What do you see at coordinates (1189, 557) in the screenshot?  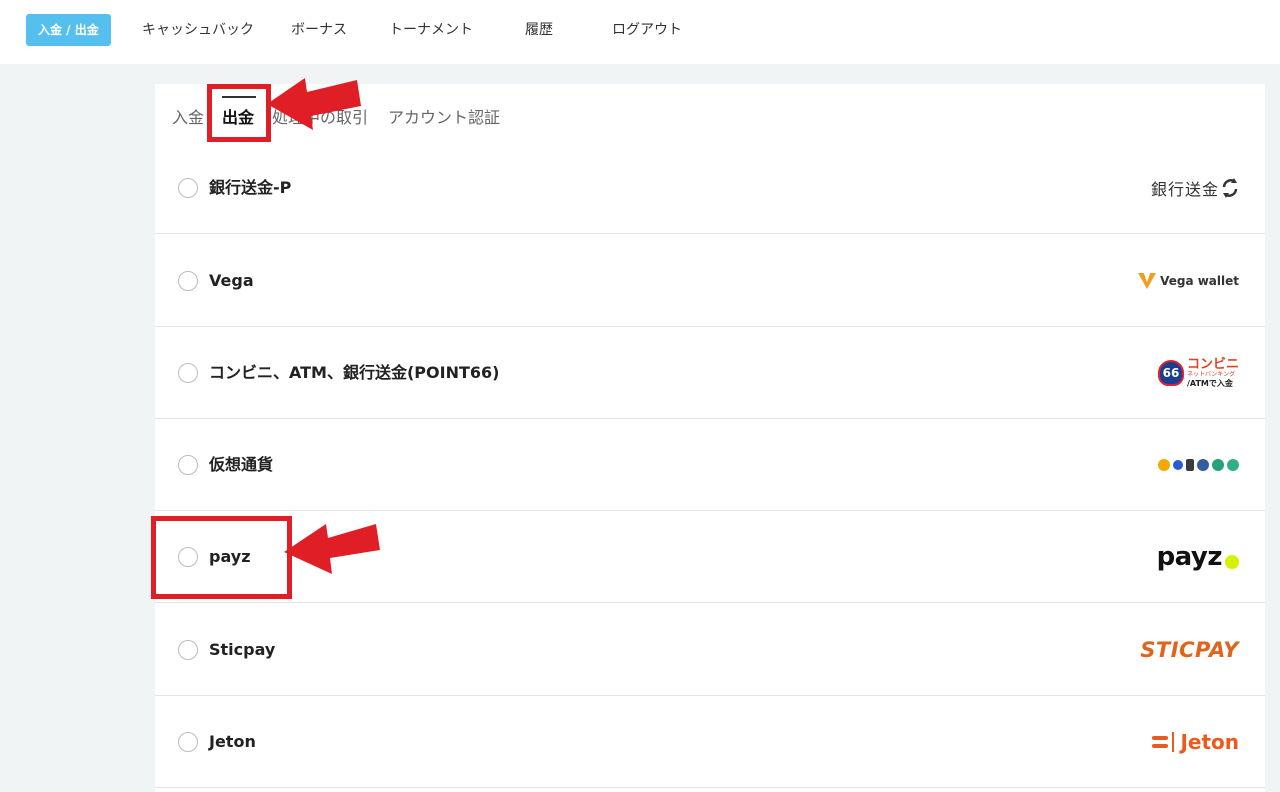 I see `payz-logo-text: payz` at bounding box center [1189, 557].